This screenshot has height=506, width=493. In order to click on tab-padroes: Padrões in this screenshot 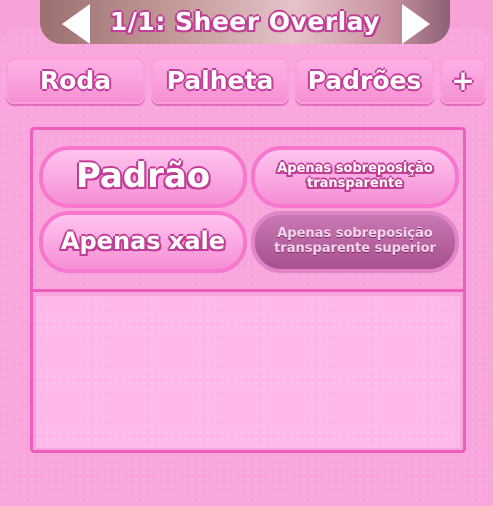, I will do `click(364, 81)`.